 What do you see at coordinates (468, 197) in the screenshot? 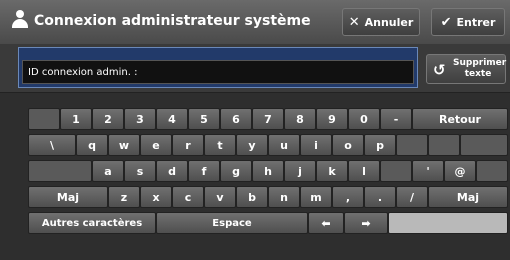
I see `shift-right-key: Maj` at bounding box center [468, 197].